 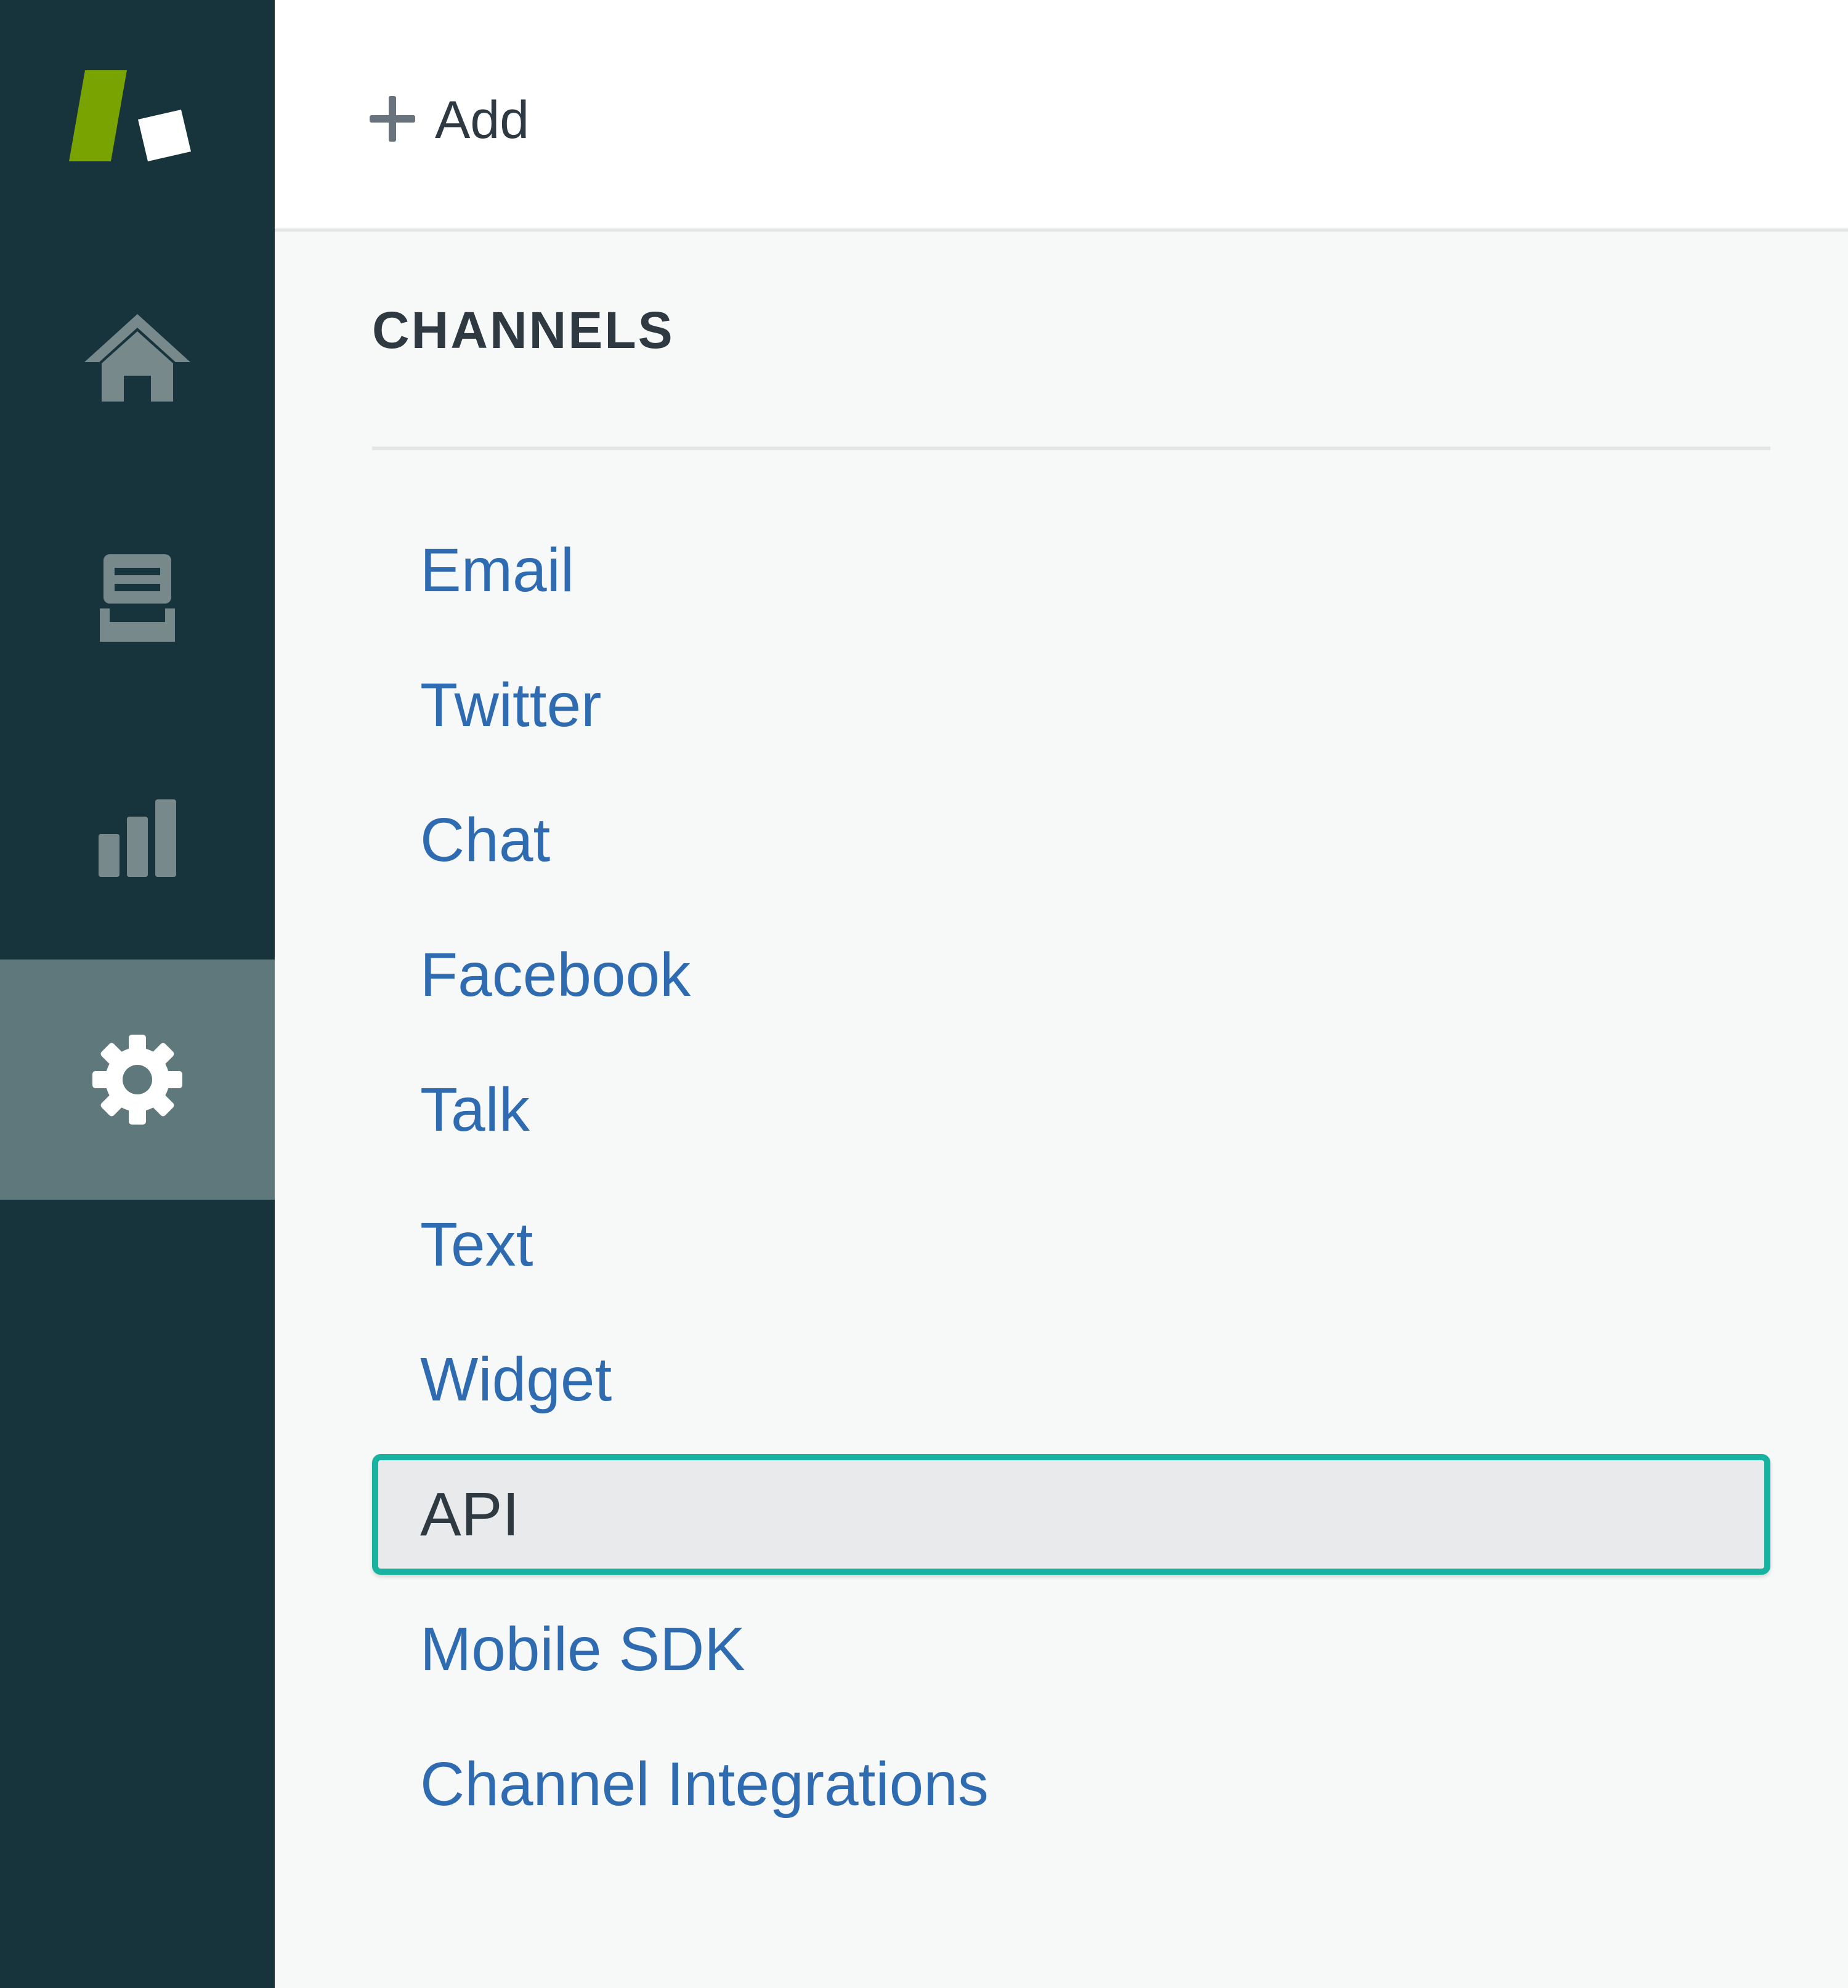 I want to click on home-icon, so click(x=137, y=358).